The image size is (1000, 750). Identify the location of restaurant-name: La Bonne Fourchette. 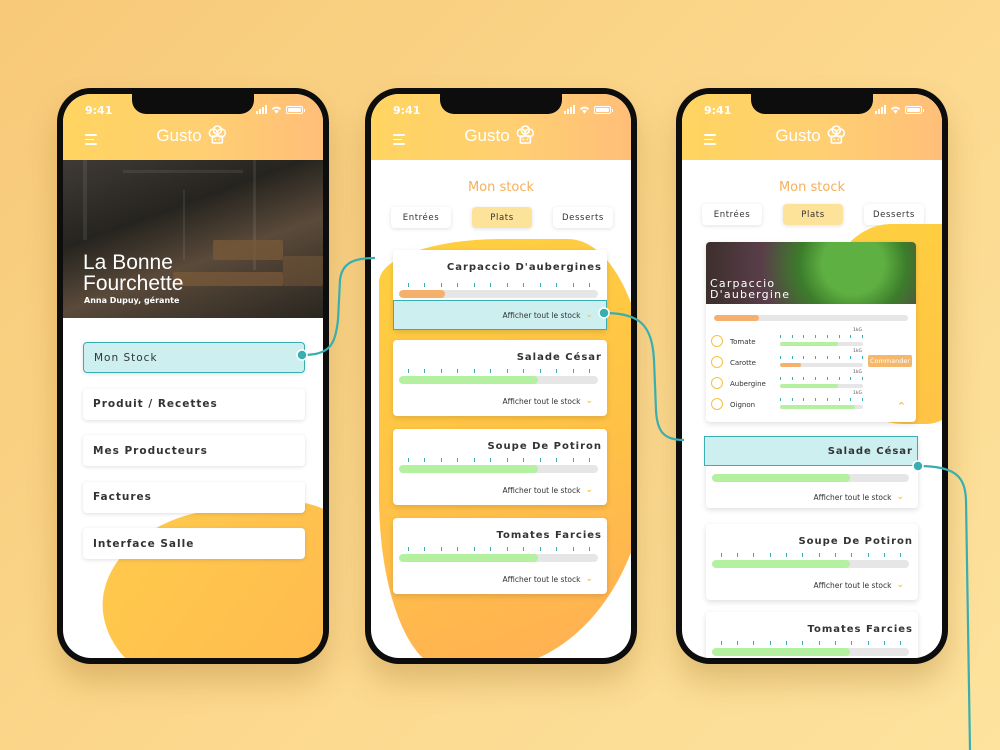
(133, 273).